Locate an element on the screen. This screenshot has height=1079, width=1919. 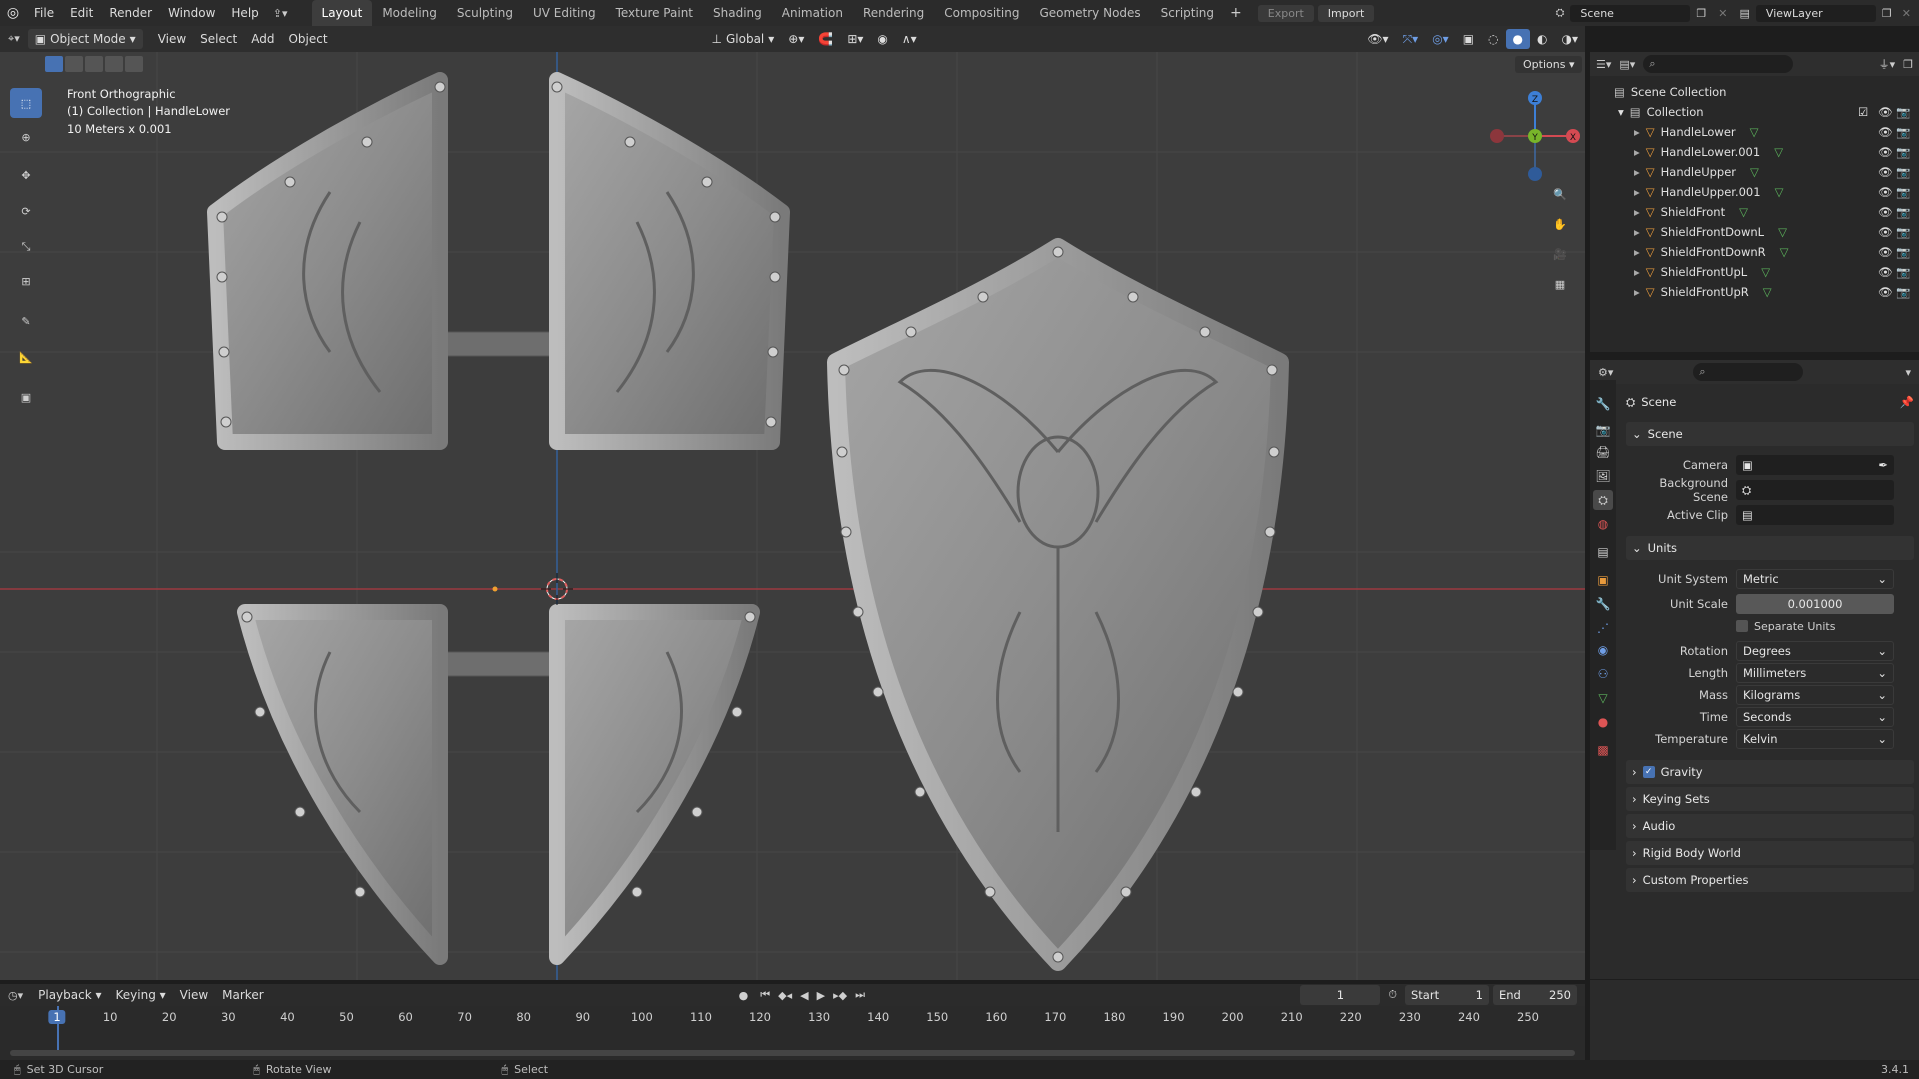
tab-animation: Animation is located at coordinates (812, 13).